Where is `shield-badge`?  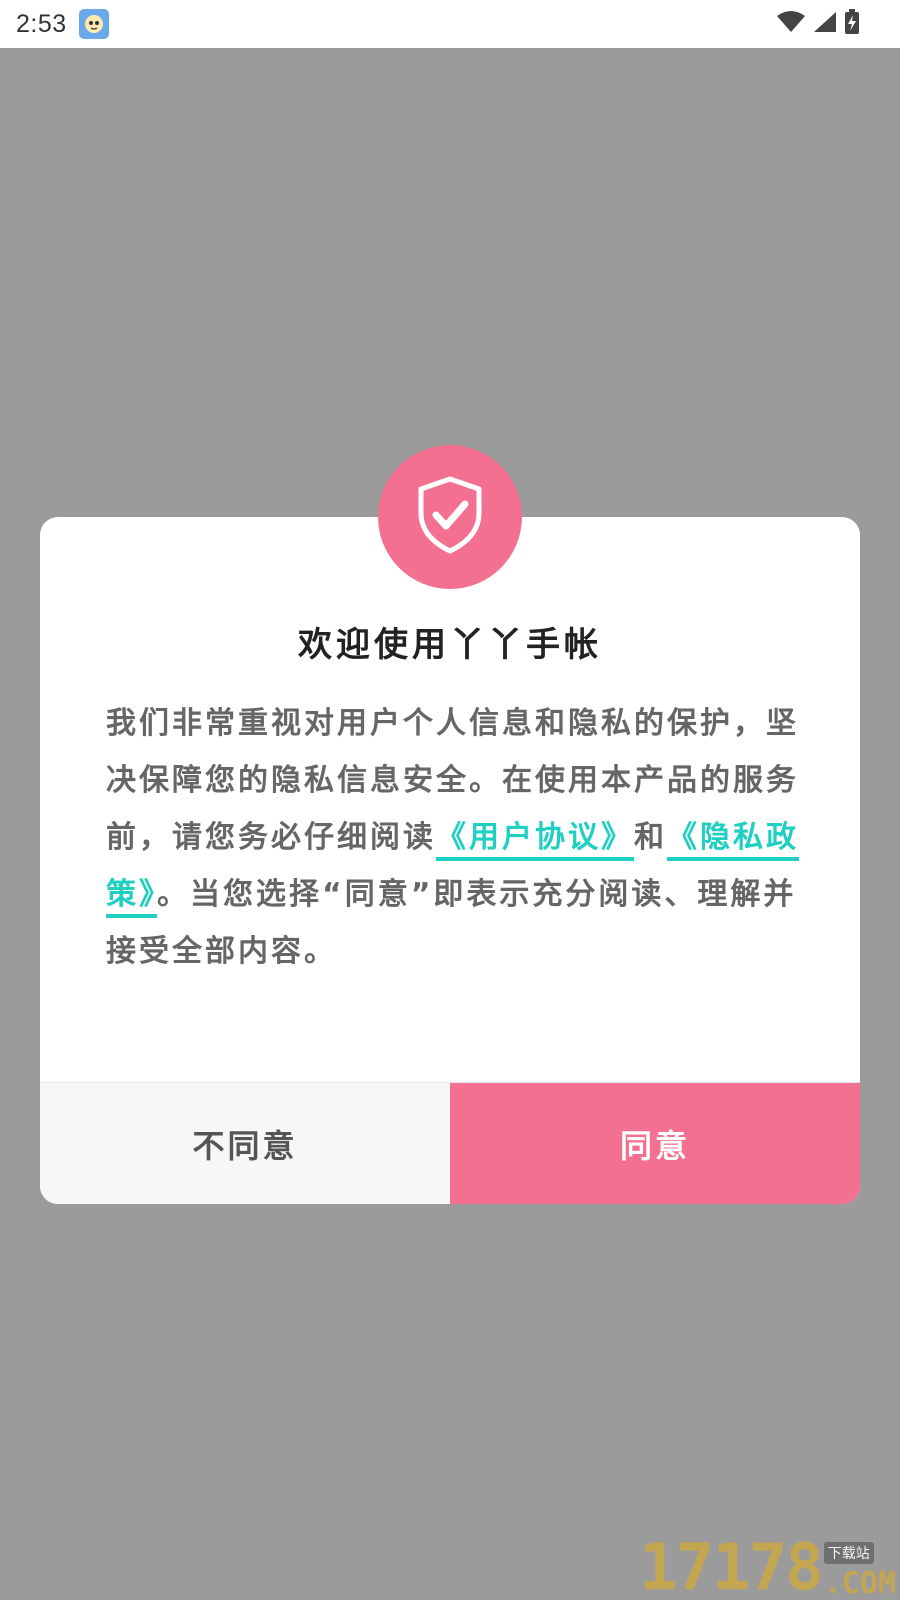
shield-badge is located at coordinates (450, 517).